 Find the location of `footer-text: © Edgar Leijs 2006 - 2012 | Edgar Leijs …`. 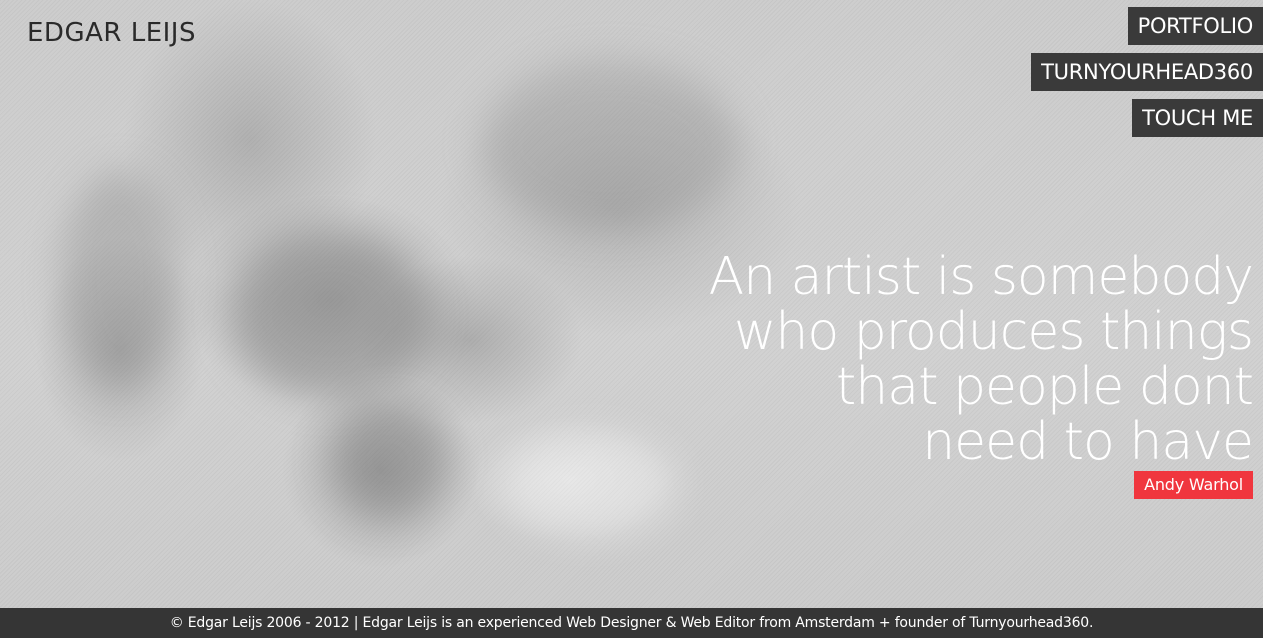

footer-text: © Edgar Leijs 2006 - 2012 | Edgar Leijs … is located at coordinates (631, 623).